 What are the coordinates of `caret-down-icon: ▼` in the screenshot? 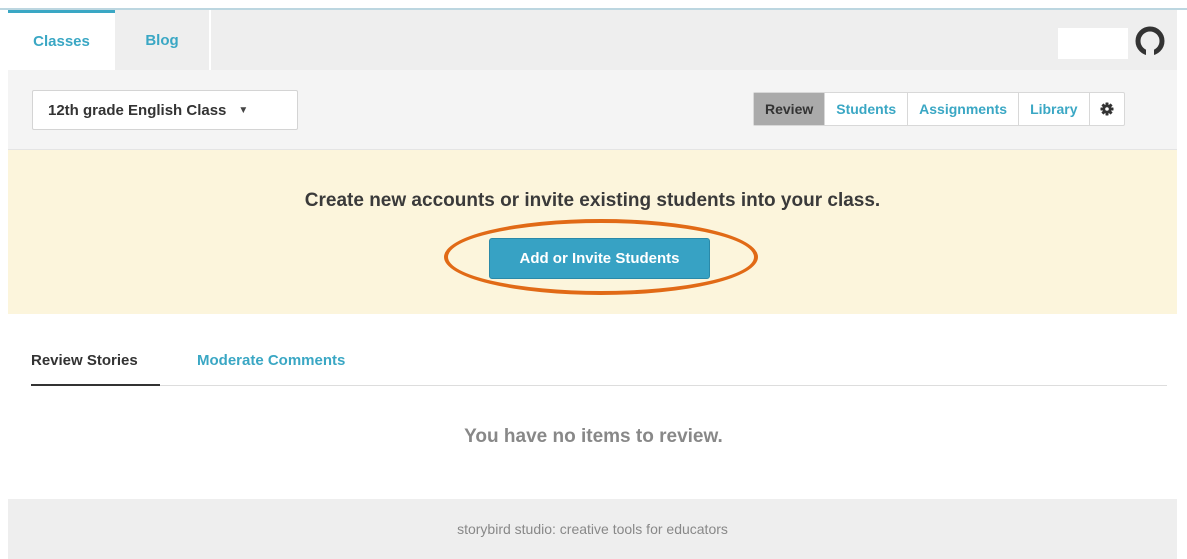 It's located at (243, 110).